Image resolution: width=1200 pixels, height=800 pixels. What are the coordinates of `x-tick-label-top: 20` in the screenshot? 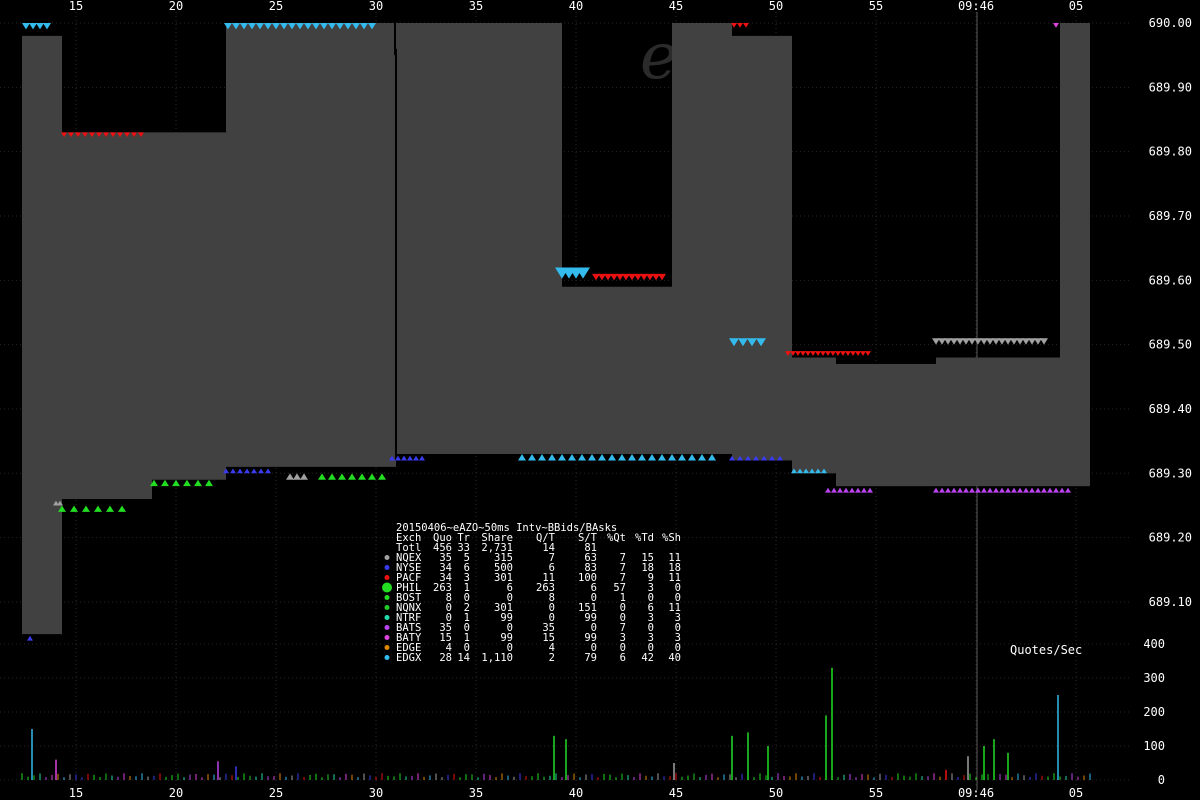 It's located at (176, 6).